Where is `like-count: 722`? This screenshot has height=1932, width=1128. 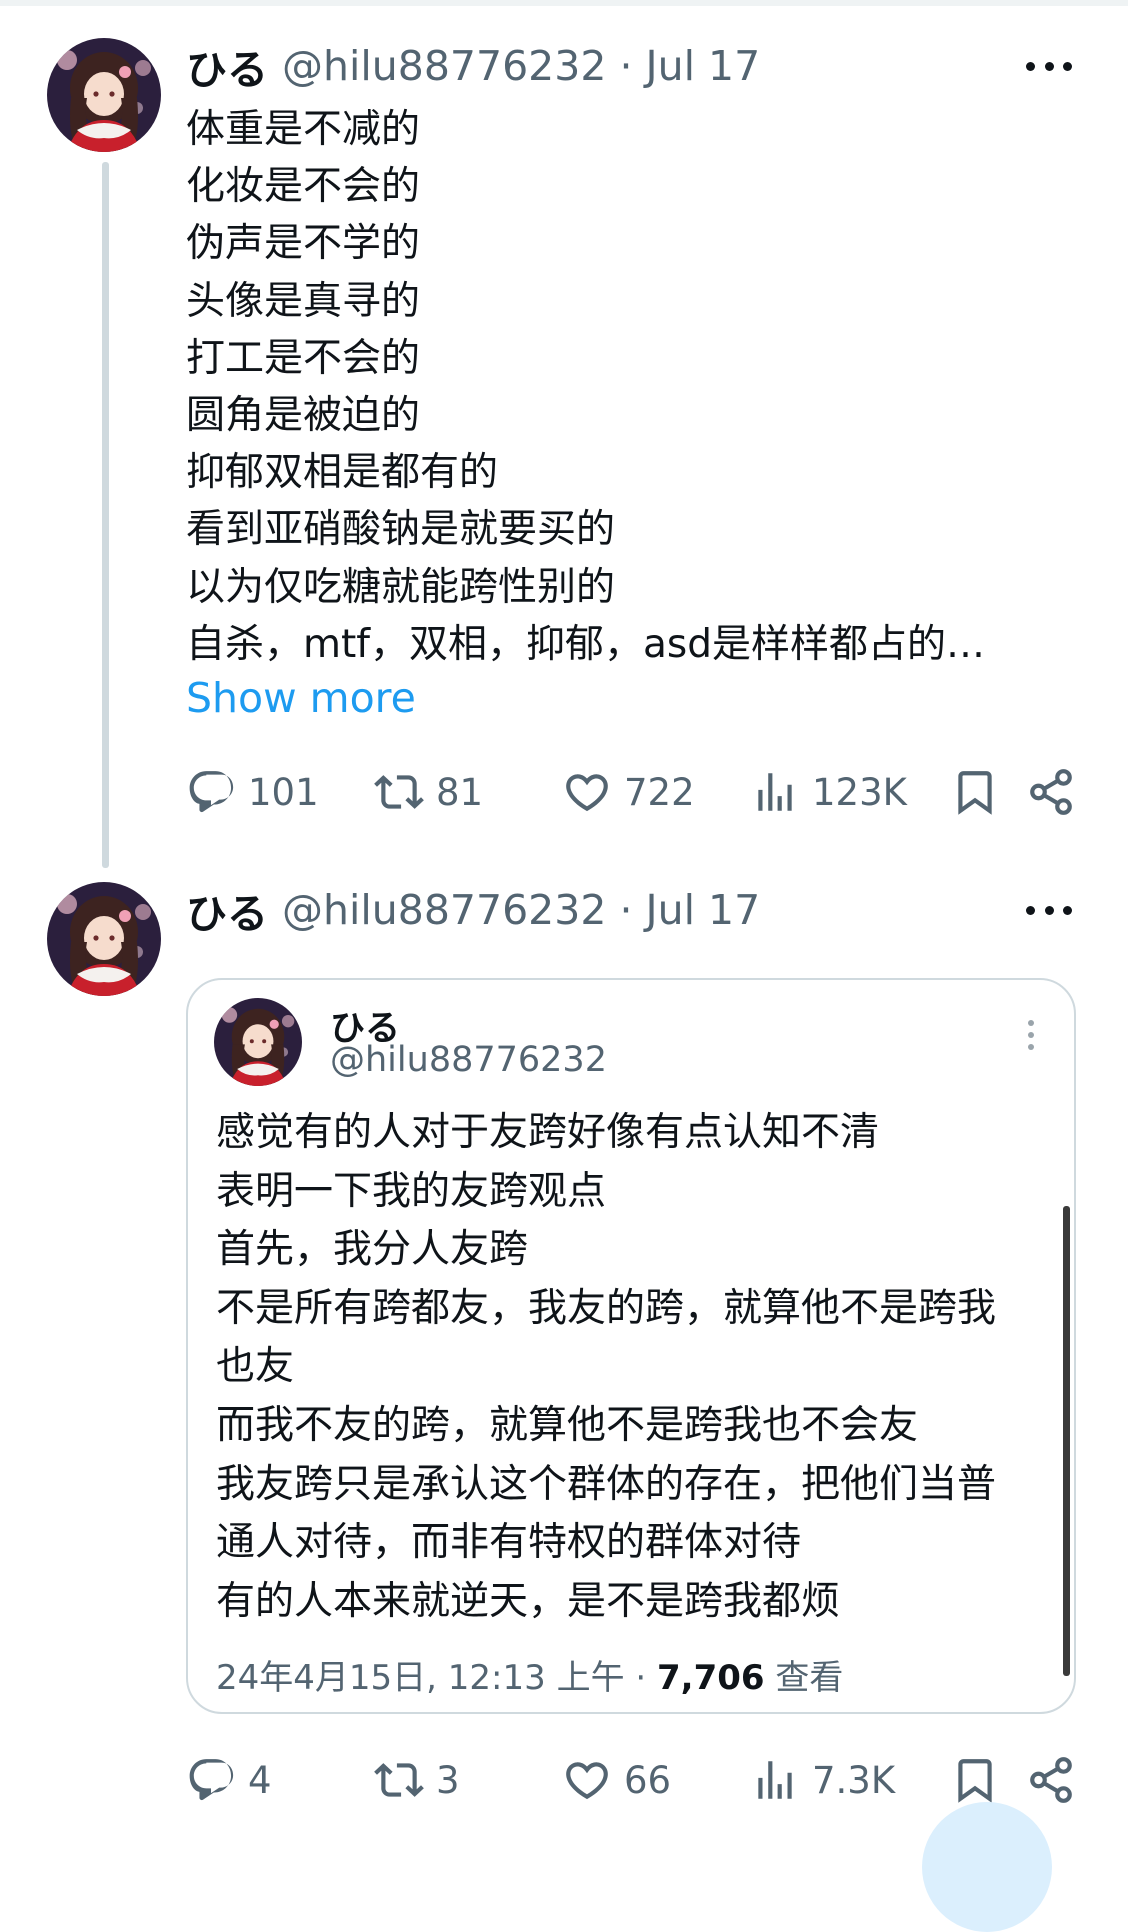 like-count: 722 is located at coordinates (659, 792).